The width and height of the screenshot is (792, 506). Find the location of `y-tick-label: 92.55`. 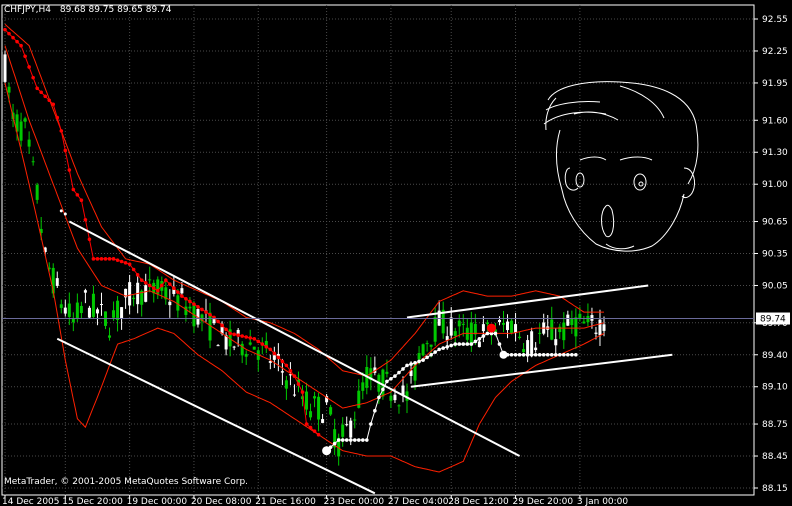

y-tick-label: 92.55 is located at coordinates (775, 20).